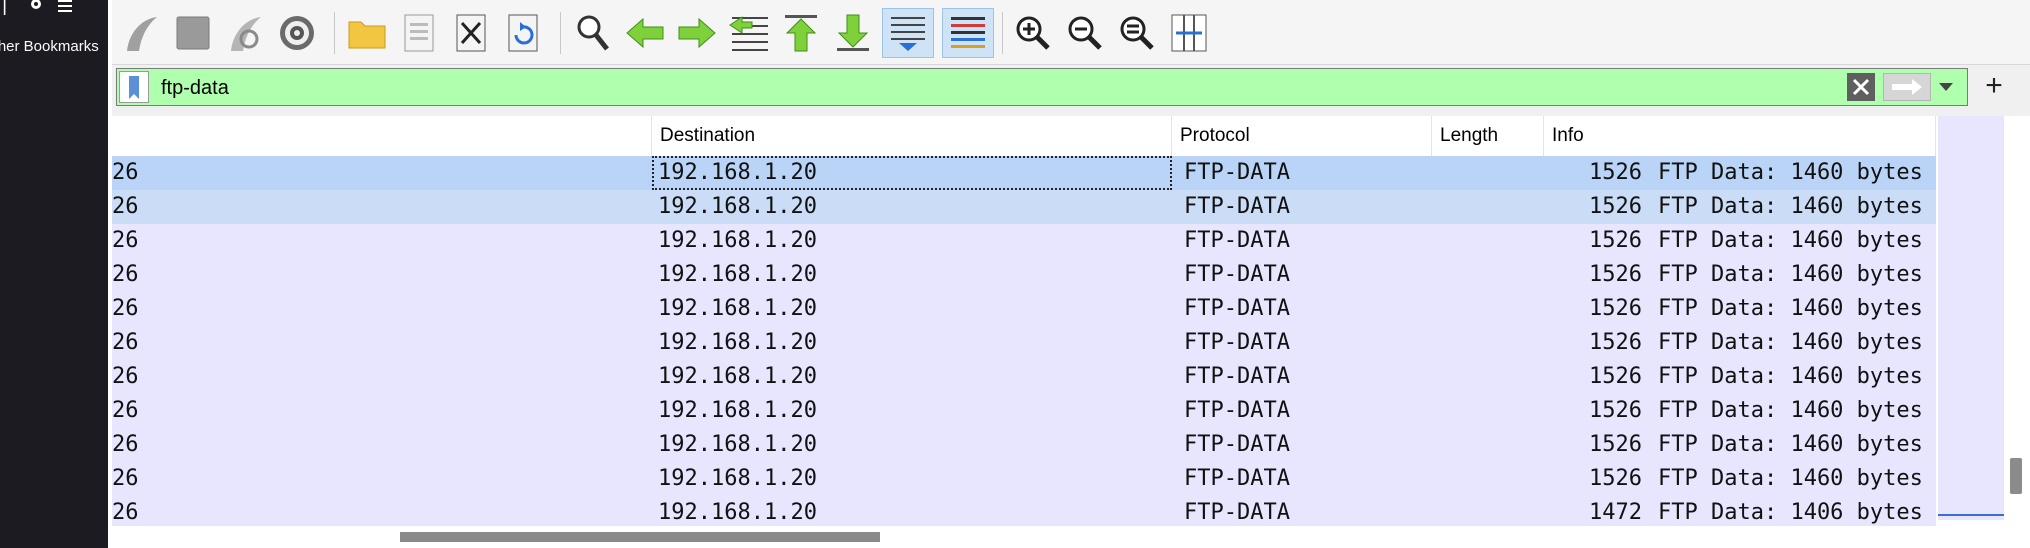  Describe the element at coordinates (1302, 136) in the screenshot. I see `column-header-protocol: Protocol` at that location.